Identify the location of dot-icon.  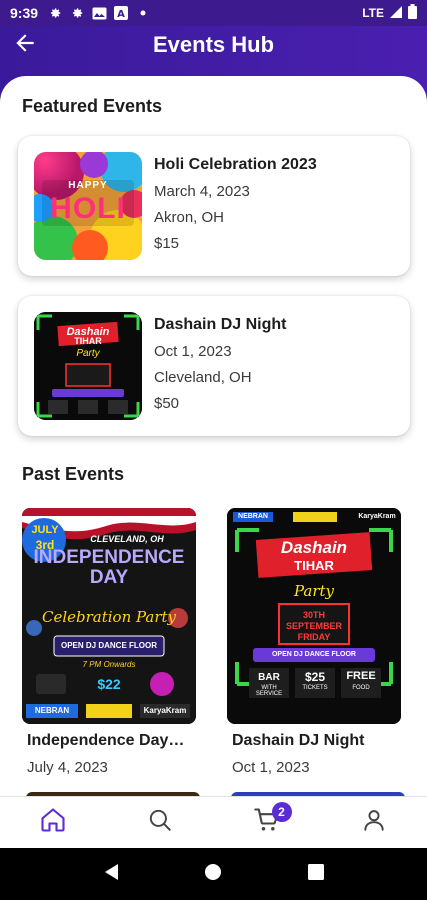
(143, 13).